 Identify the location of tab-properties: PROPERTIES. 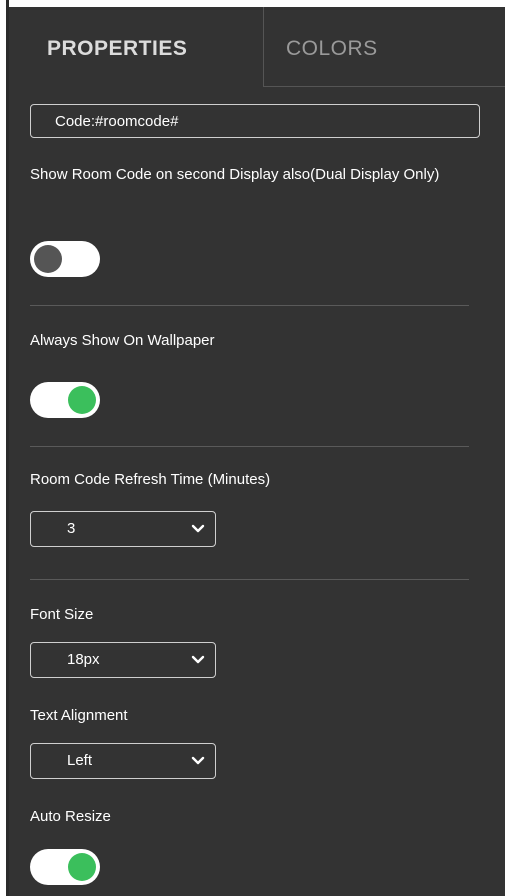
(136, 47).